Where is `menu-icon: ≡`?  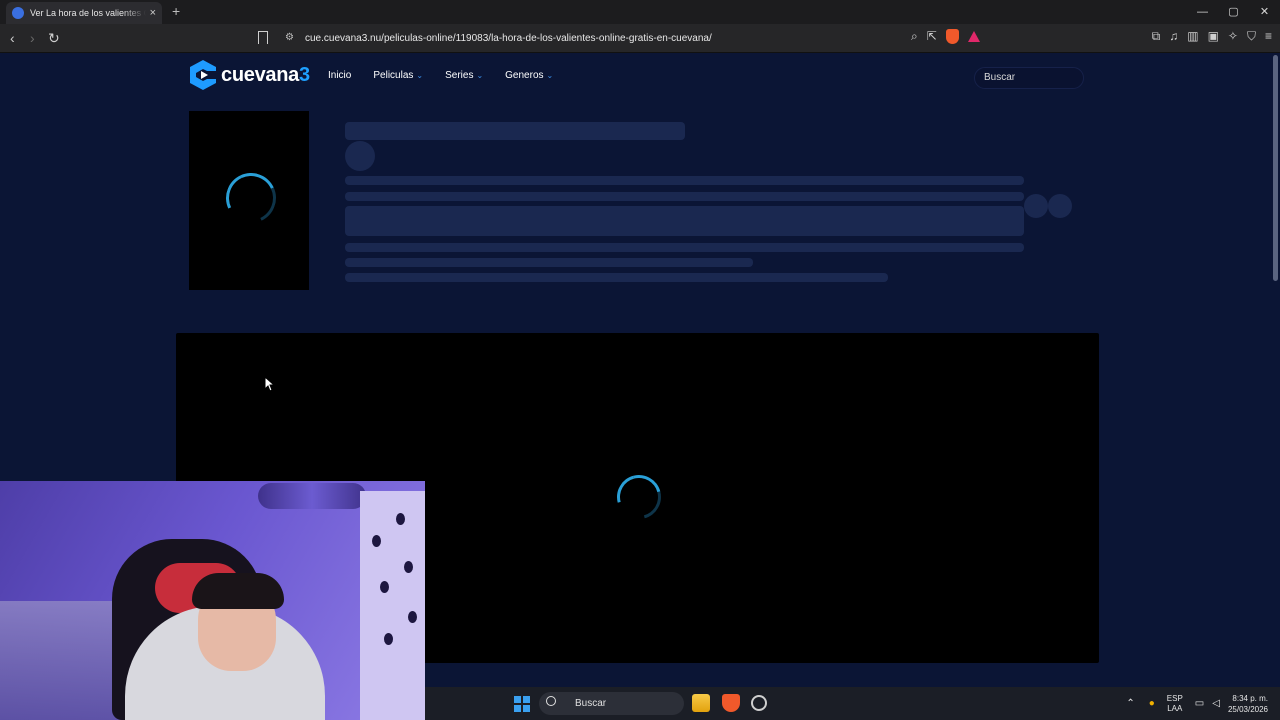
menu-icon: ≡ is located at coordinates (1268, 36).